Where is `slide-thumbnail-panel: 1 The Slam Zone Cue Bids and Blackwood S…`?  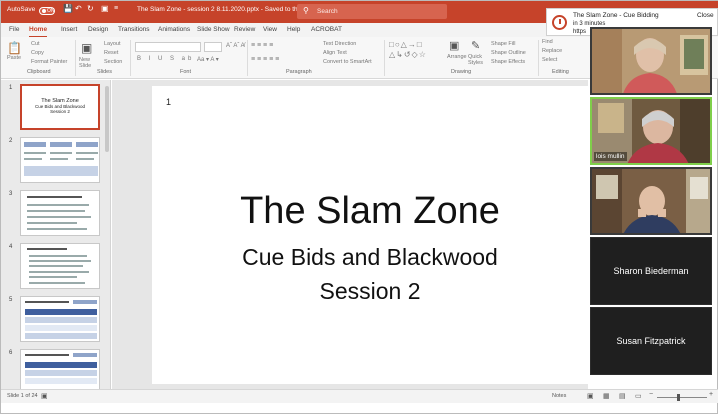
slide-thumbnail-panel: 1 The Slam Zone Cue Bids and Blackwood S… is located at coordinates (56, 237).